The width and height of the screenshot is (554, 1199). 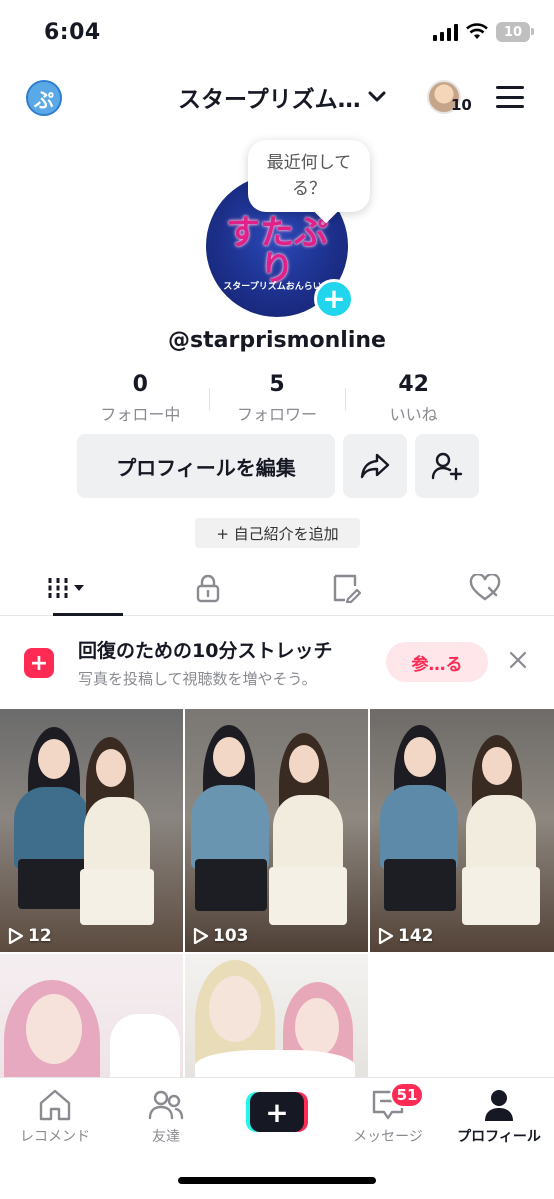 What do you see at coordinates (499, 1105) in the screenshot?
I see `profile-icon` at bounding box center [499, 1105].